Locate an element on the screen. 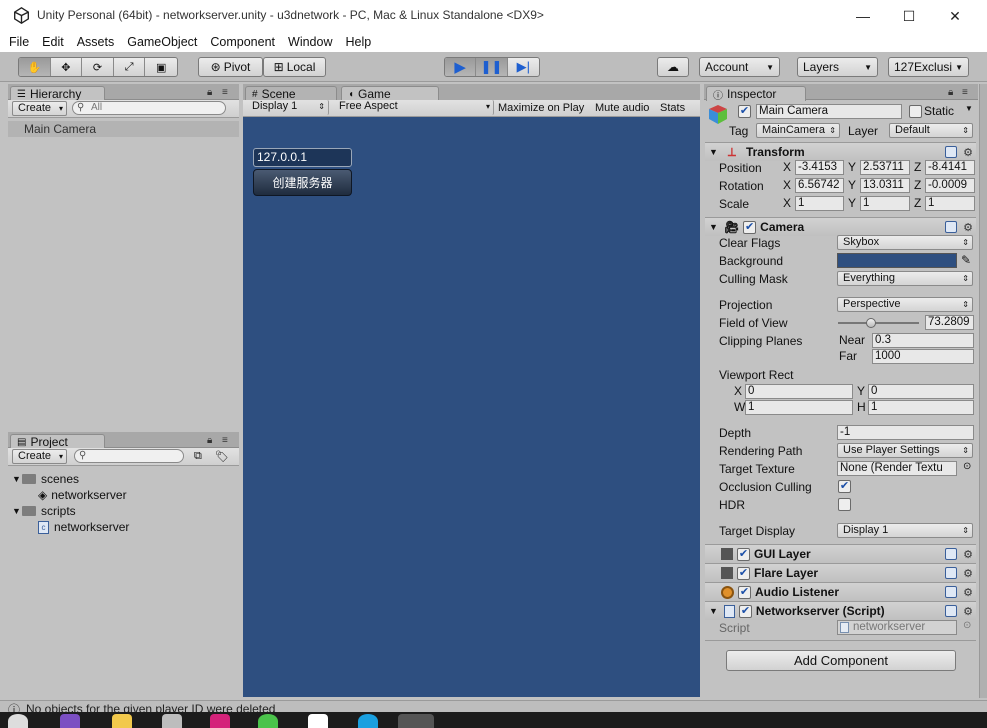  tab-scene: # Scene is located at coordinates (291, 93).